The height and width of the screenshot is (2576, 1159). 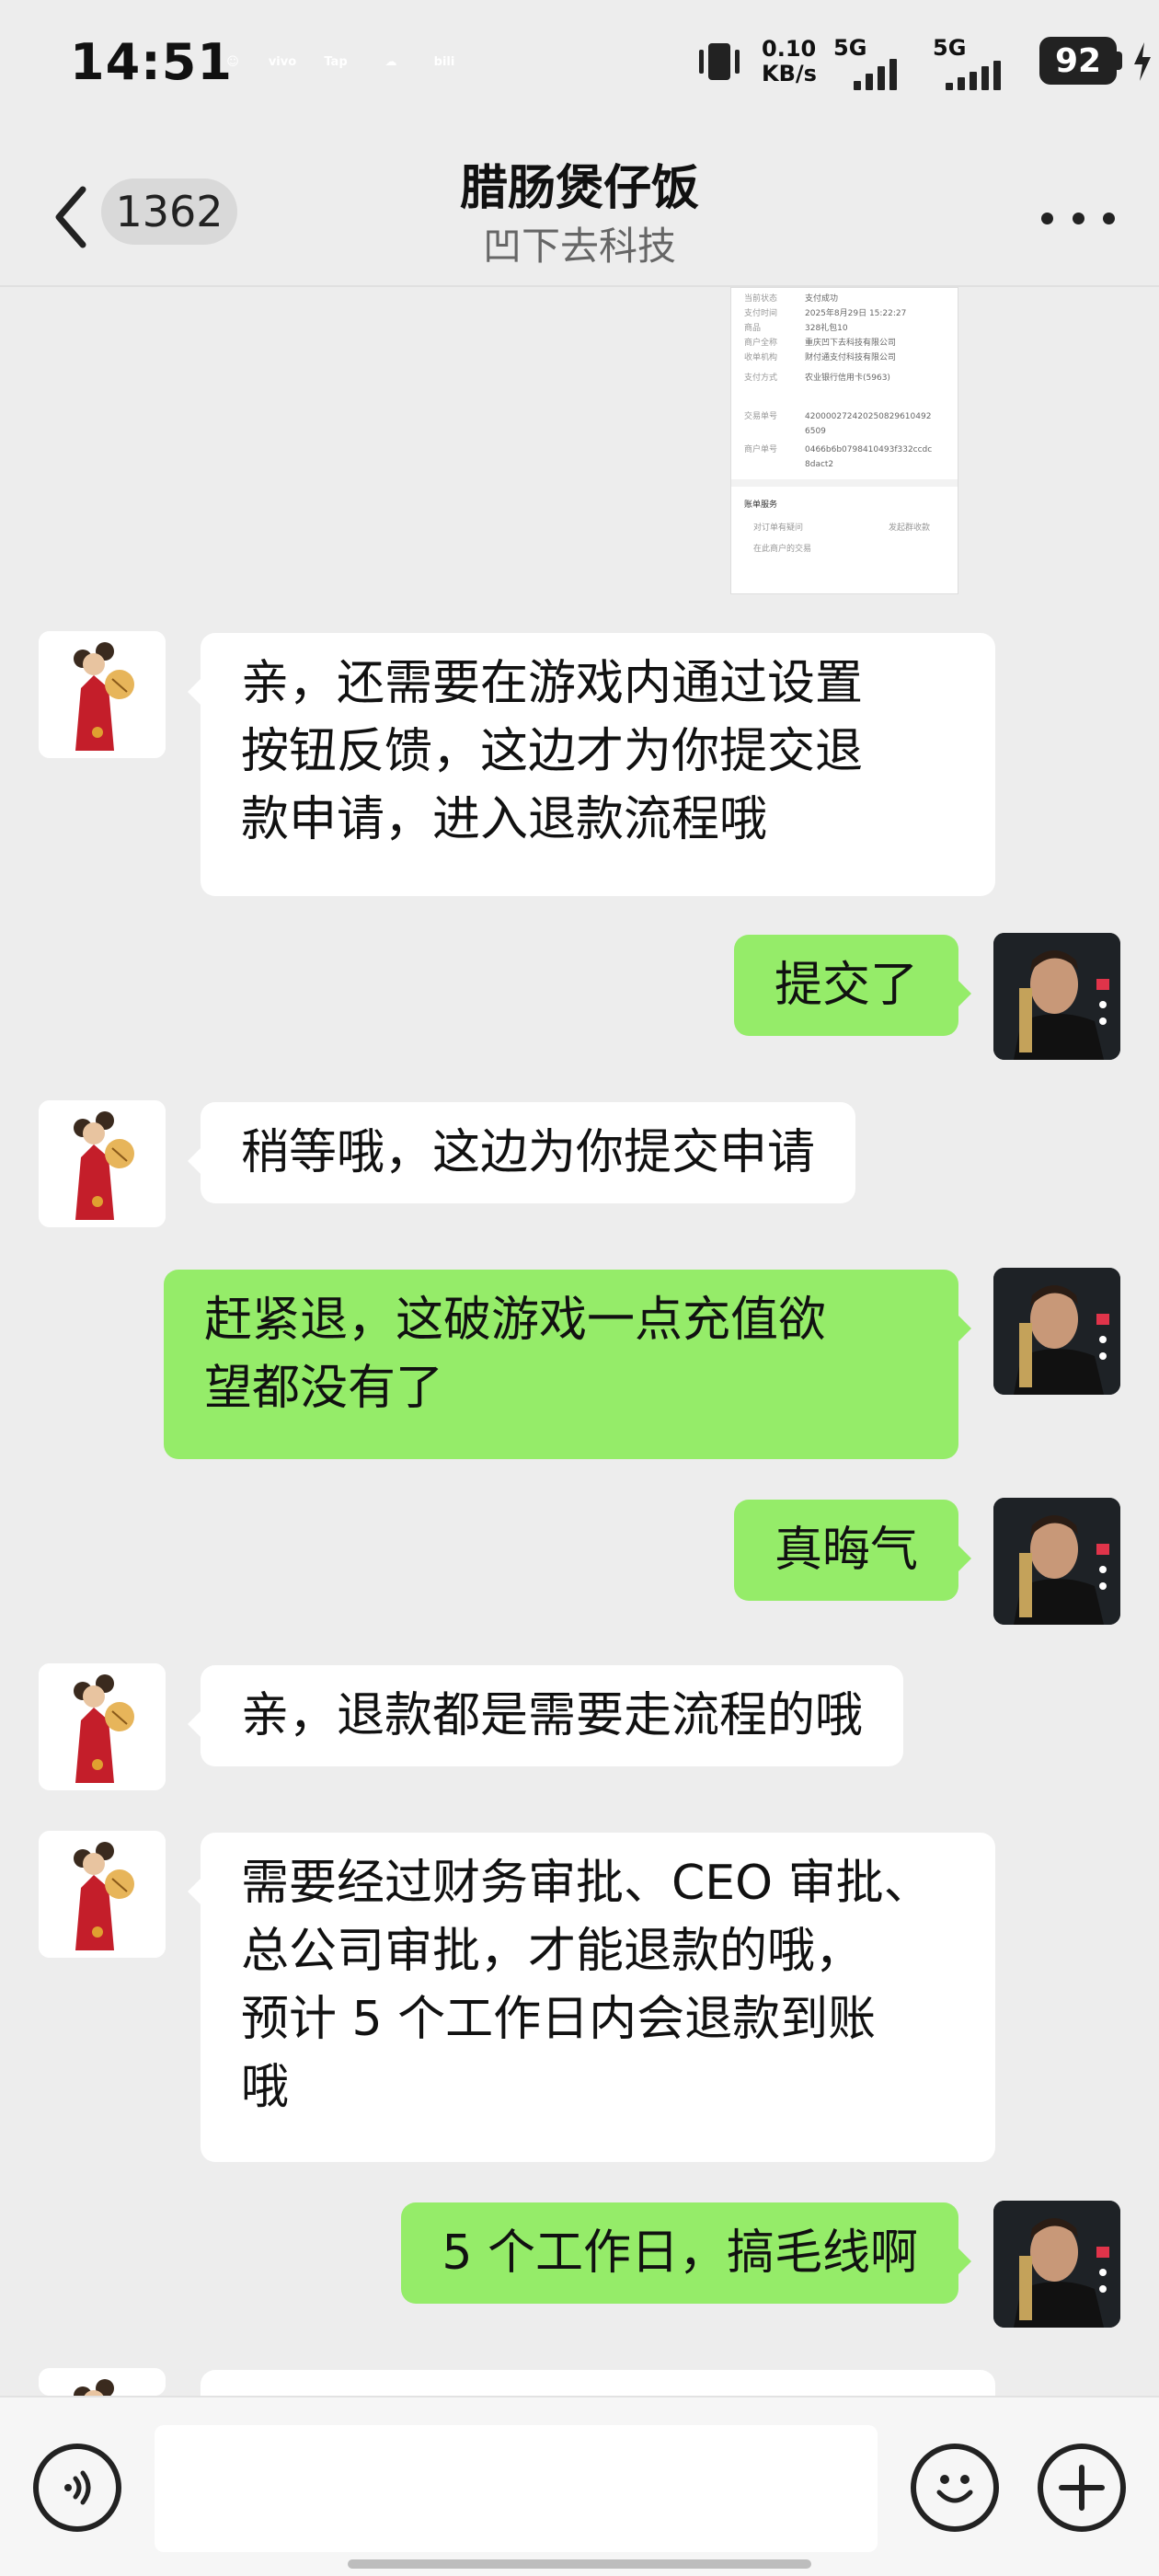 I want to click on voice-input-button, so click(x=77, y=2488).